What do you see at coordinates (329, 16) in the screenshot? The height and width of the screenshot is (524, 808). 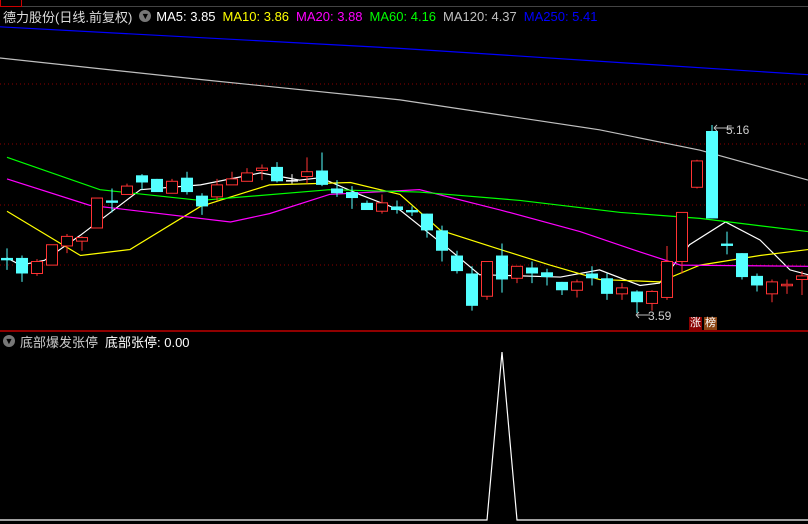 I see `ma20-label: MA20: 3.88` at bounding box center [329, 16].